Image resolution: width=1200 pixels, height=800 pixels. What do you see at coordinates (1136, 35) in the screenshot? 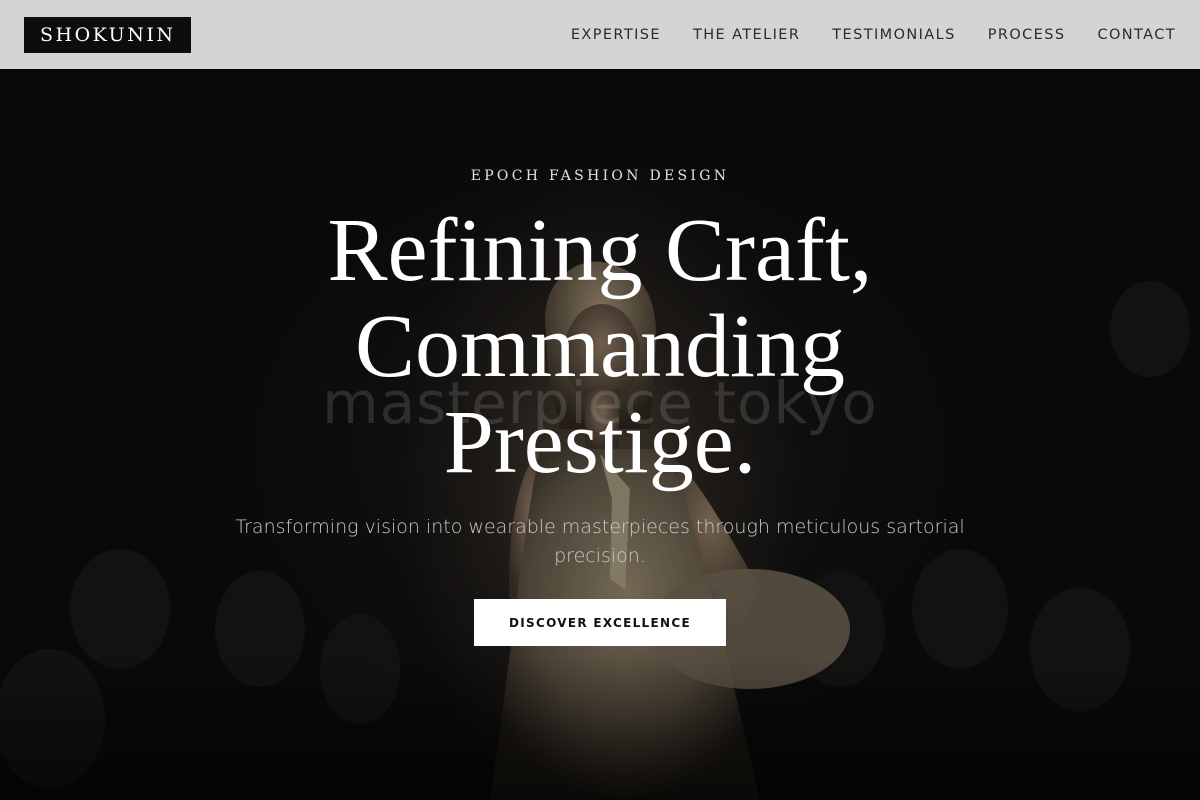
I see `nav-item-contact: CONTACT` at bounding box center [1136, 35].